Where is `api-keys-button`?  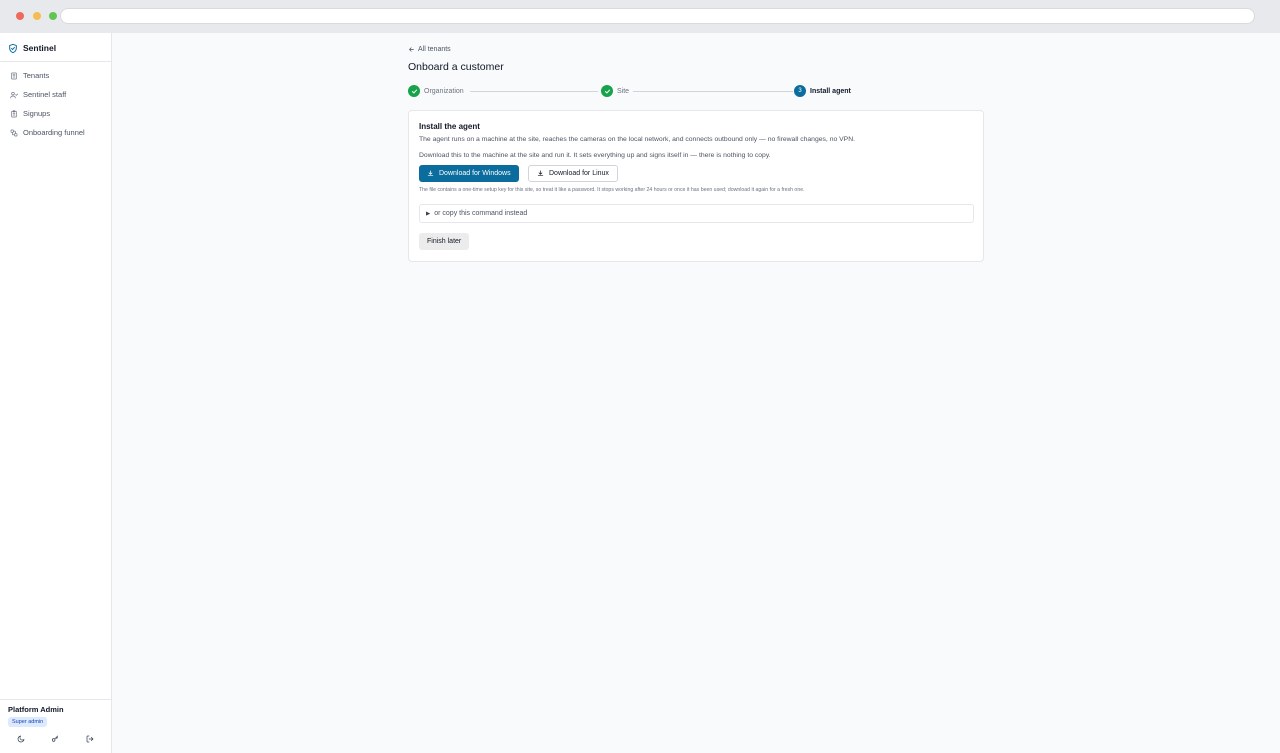 api-keys-button is located at coordinates (55, 739).